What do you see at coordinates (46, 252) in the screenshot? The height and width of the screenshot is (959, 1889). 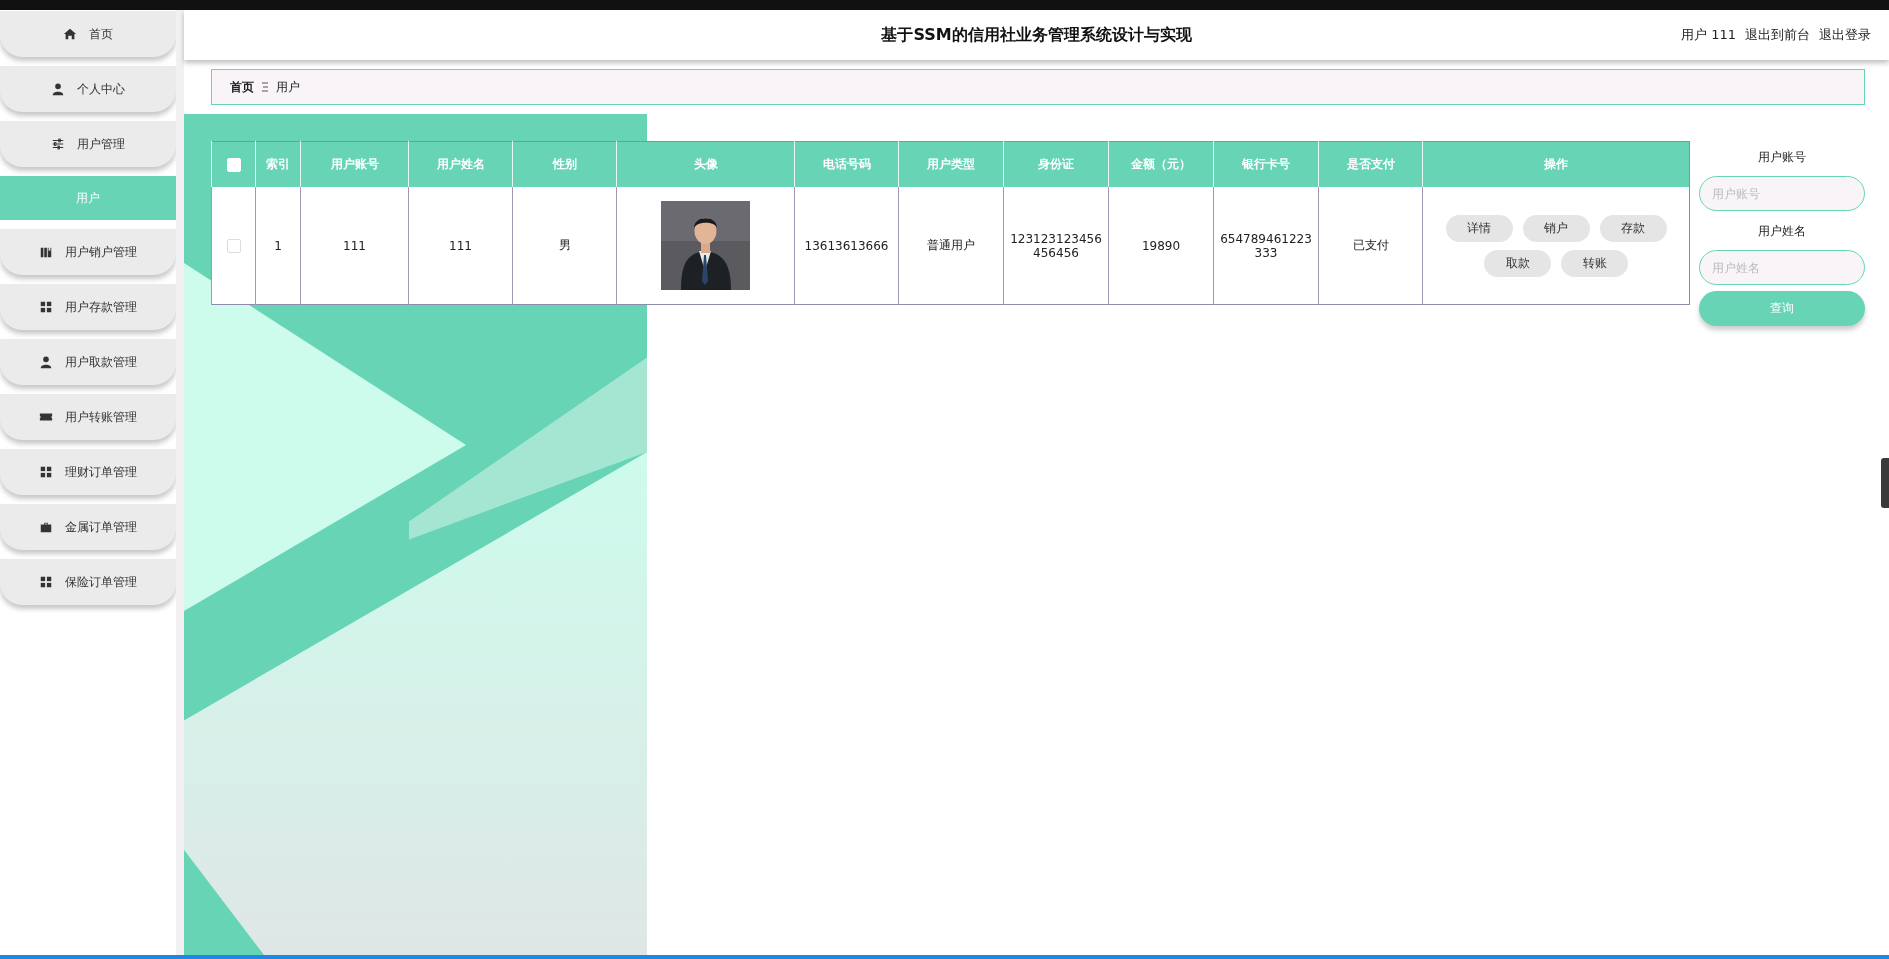 I see `book-icon` at bounding box center [46, 252].